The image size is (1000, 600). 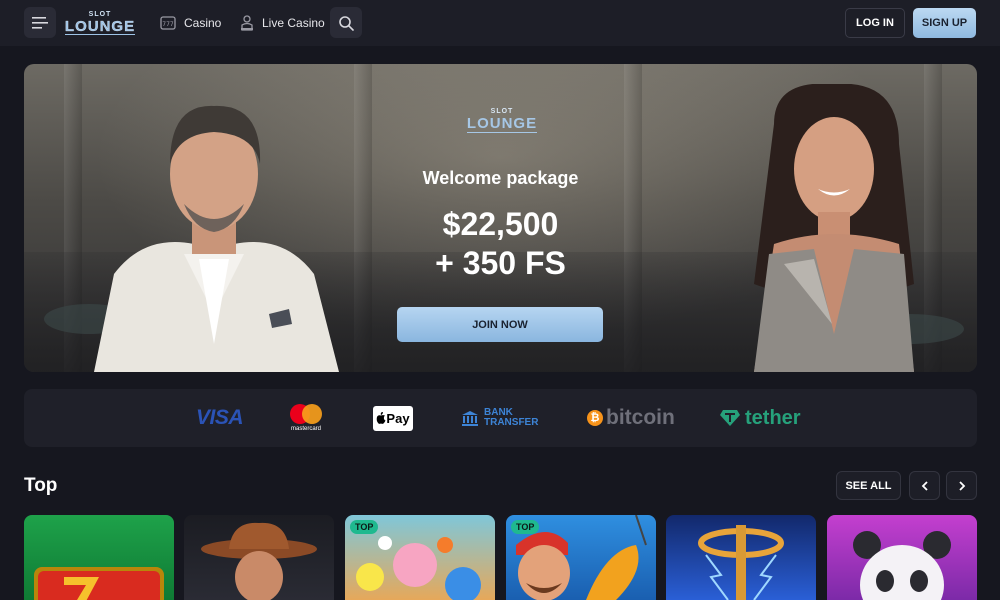 I want to click on apple-pay-logo: Pay, so click(x=393, y=418).